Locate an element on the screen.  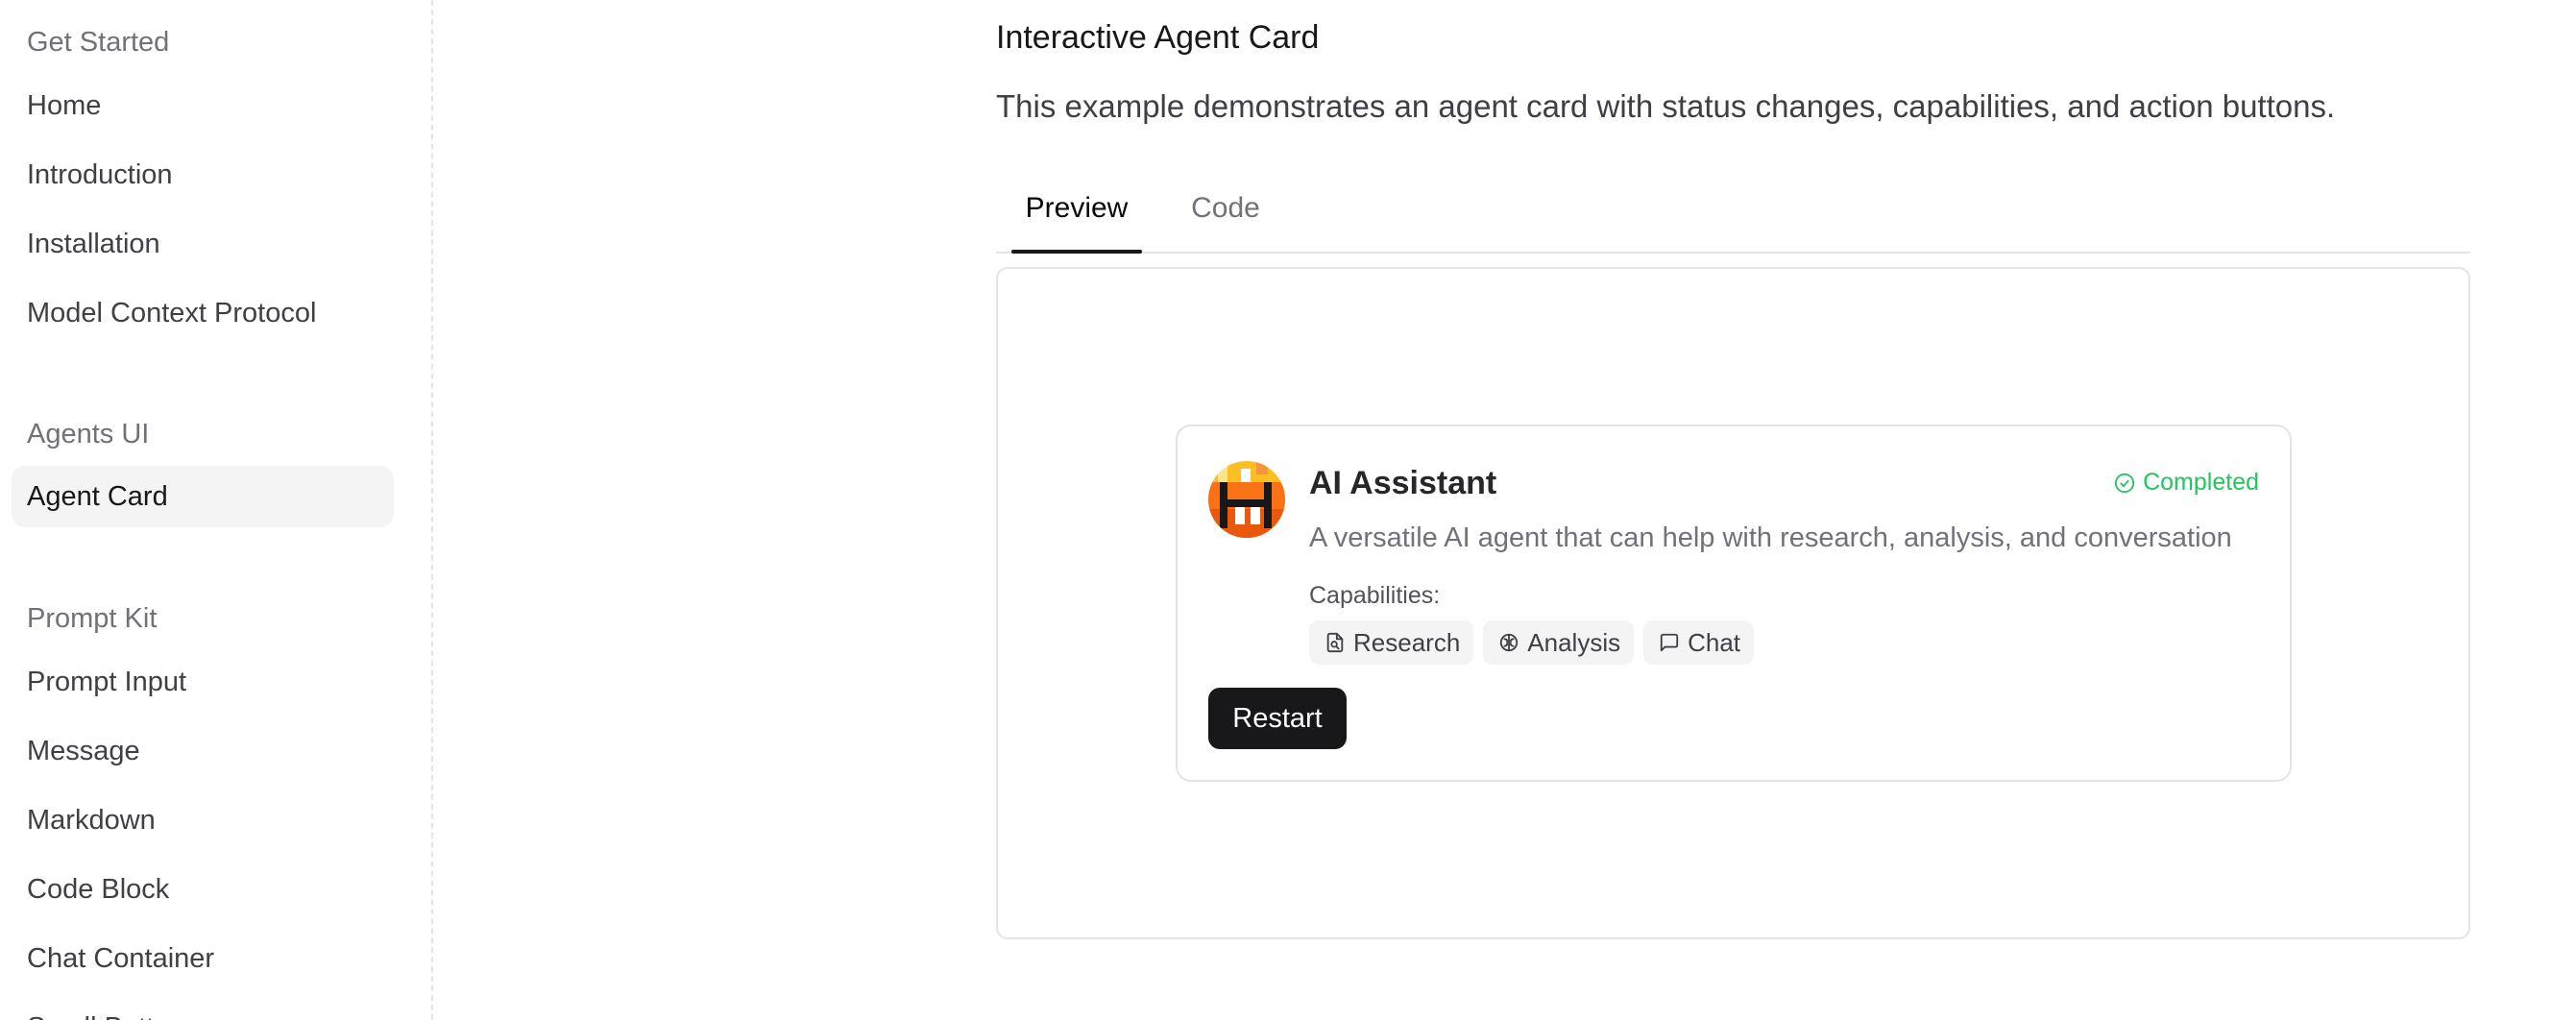
agent-name: AI Assistant is located at coordinates (1403, 483).